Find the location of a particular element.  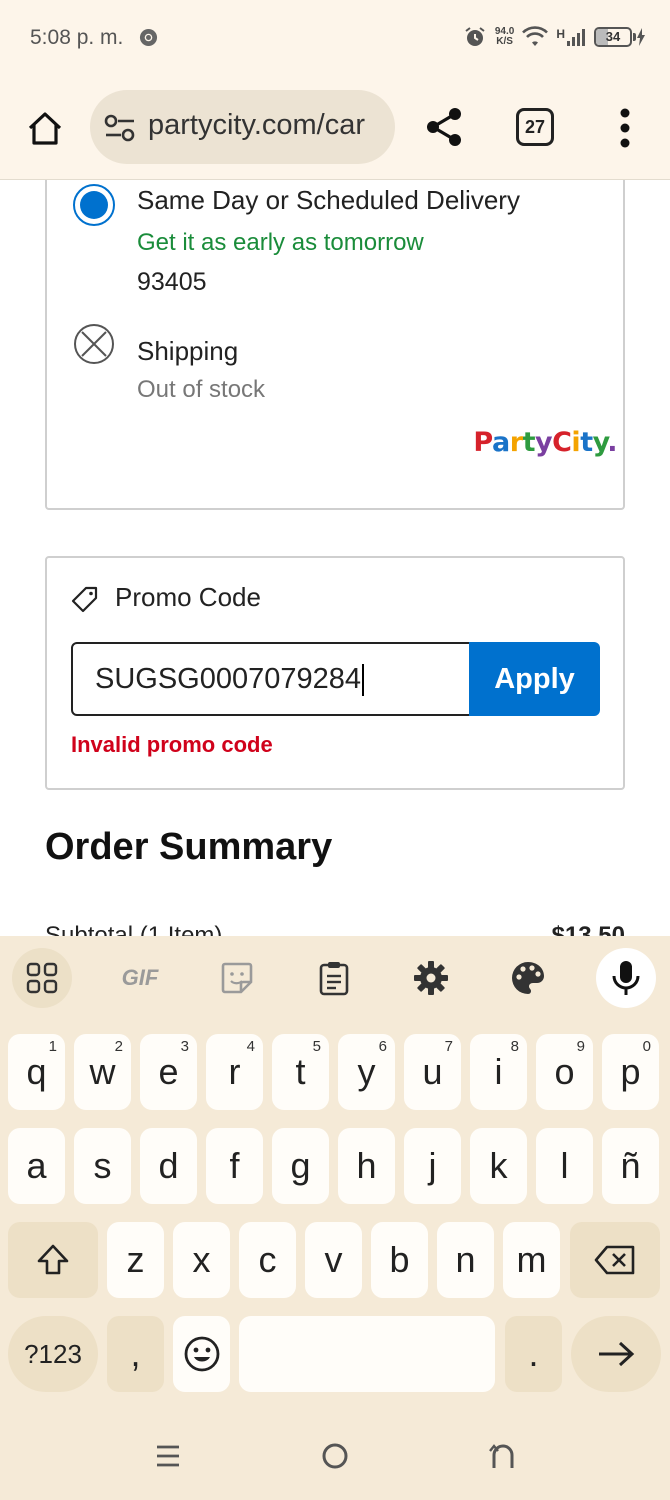

key-label: e is located at coordinates (168, 1071).